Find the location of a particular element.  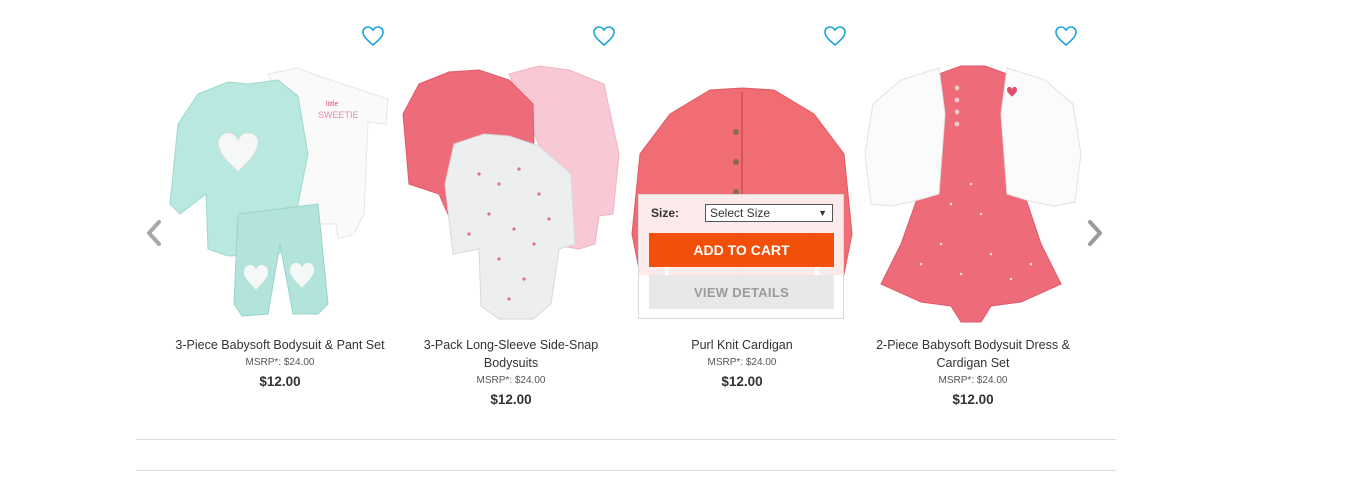

carousel-prev-button is located at coordinates (154, 233).